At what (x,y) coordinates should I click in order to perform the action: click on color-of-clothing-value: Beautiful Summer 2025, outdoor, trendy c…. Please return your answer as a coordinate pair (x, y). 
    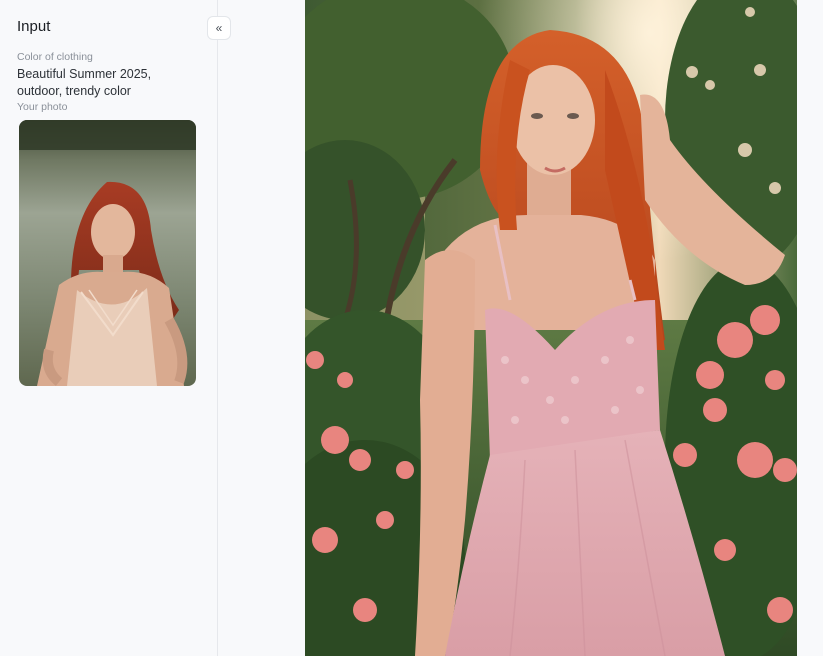
    Looking at the image, I should click on (84, 82).